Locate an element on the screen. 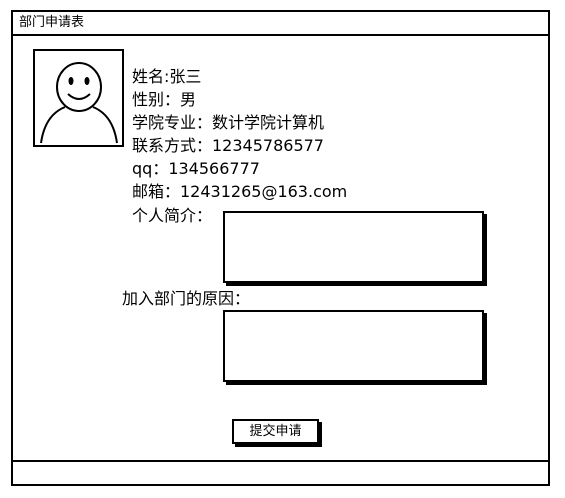 Image resolution: width=565 pixels, height=498 pixels. reason-label: 加入部门的原因： is located at coordinates (186, 298).